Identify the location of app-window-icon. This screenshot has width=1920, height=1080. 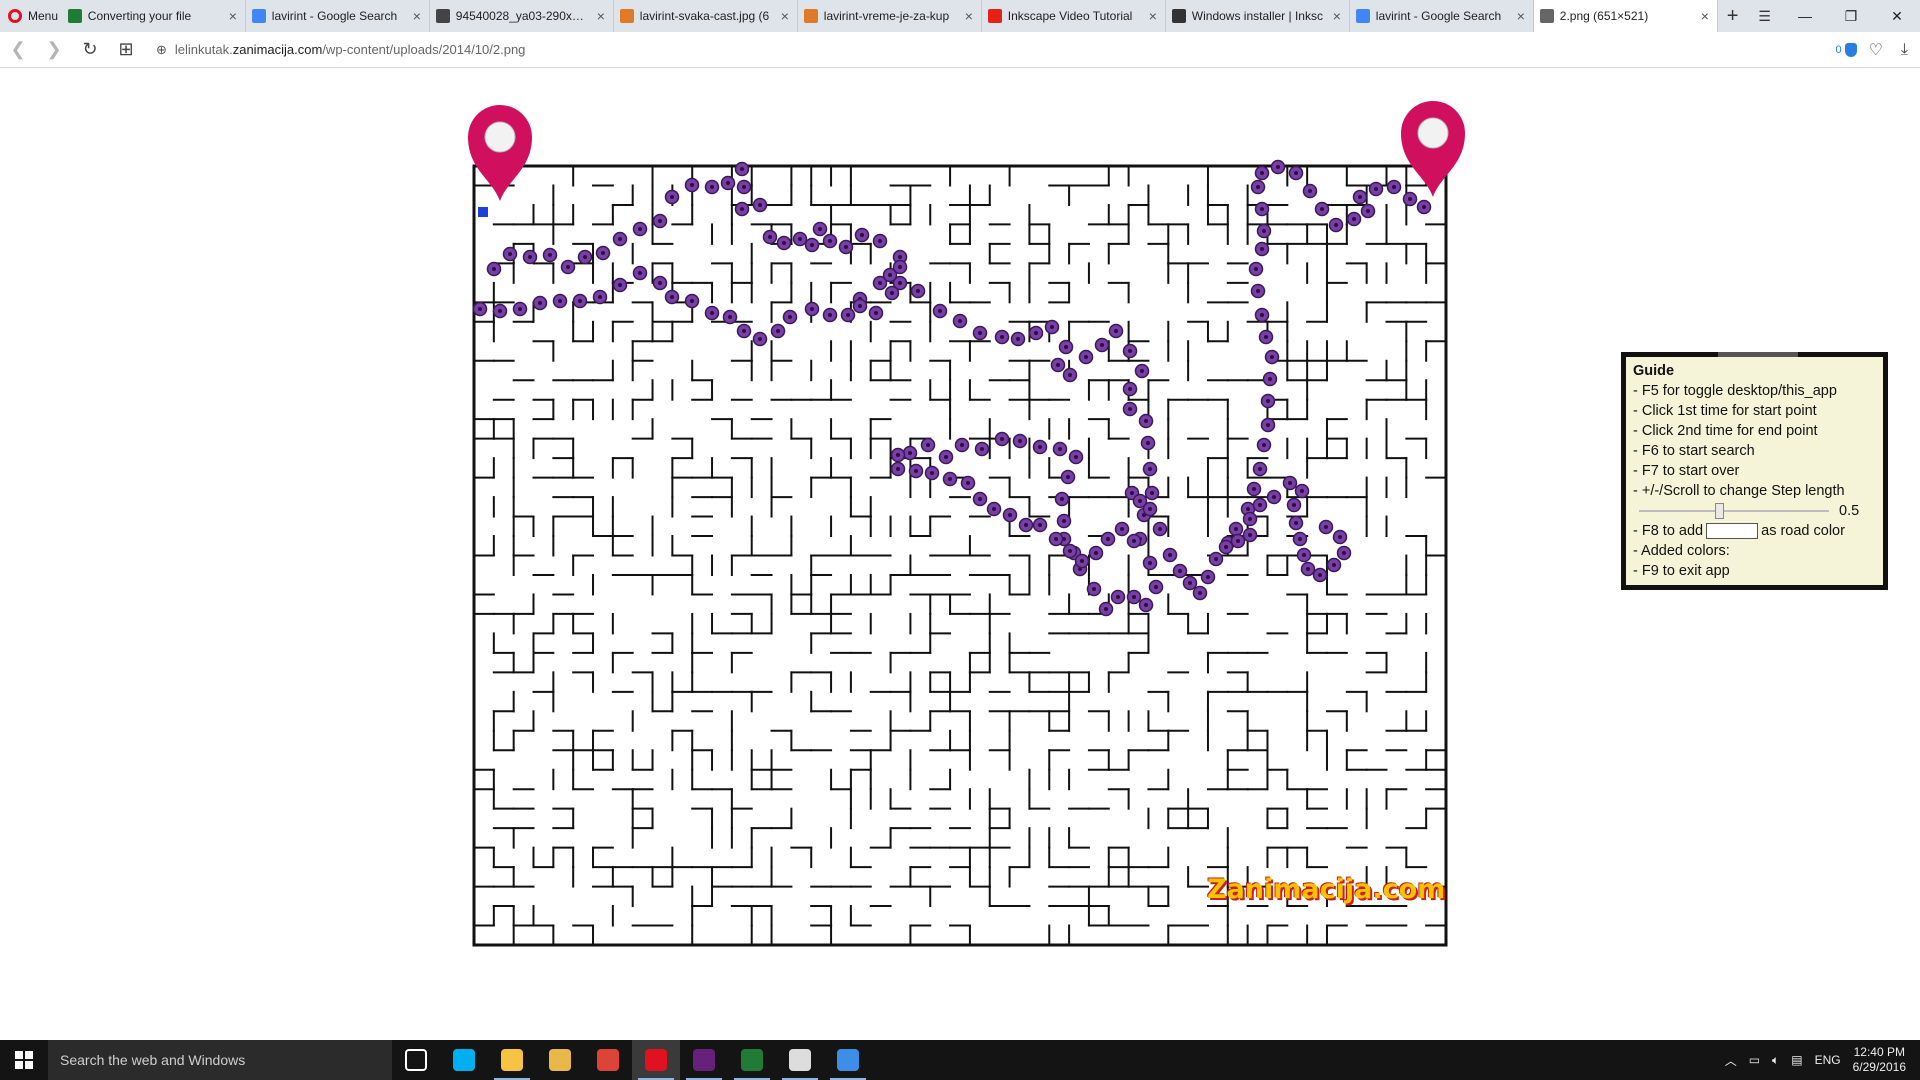
(848, 1060).